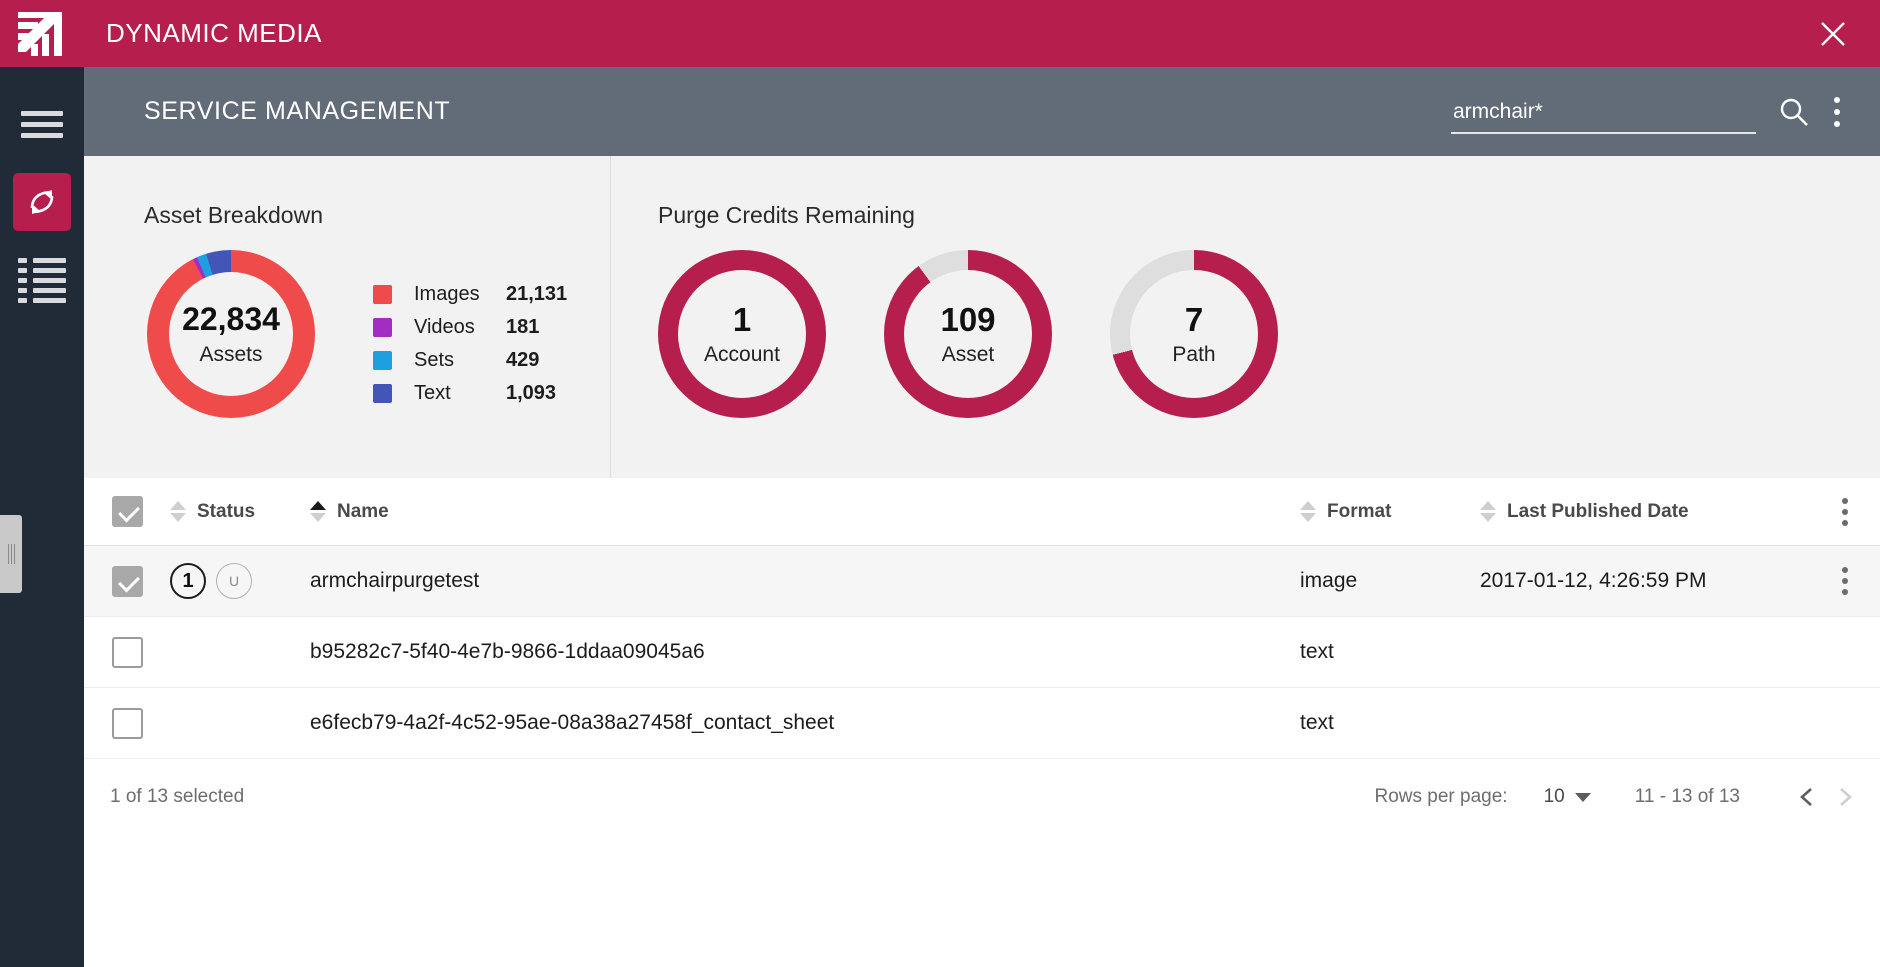 This screenshot has width=1880, height=967. What do you see at coordinates (968, 319) in the screenshot?
I see `gauge-value: 109` at bounding box center [968, 319].